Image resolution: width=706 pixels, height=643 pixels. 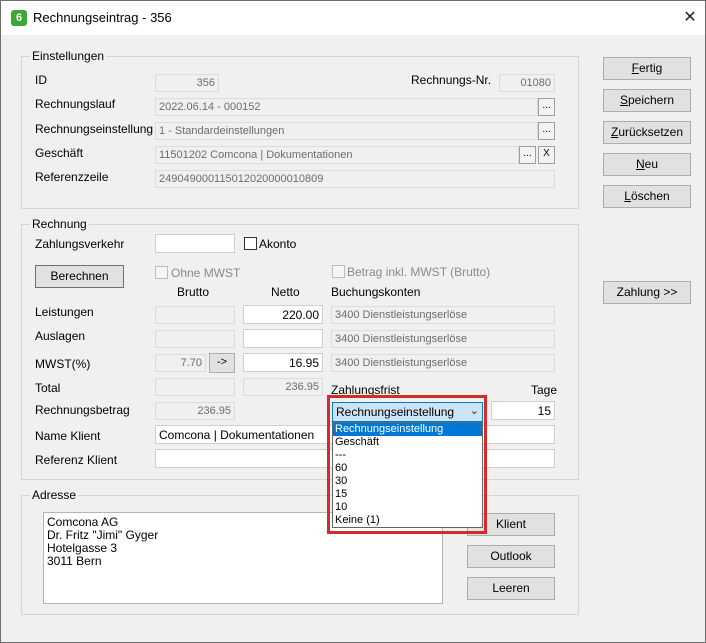 I want to click on referenzzeile-field: 249049000115012020000010809, so click(x=355, y=179).